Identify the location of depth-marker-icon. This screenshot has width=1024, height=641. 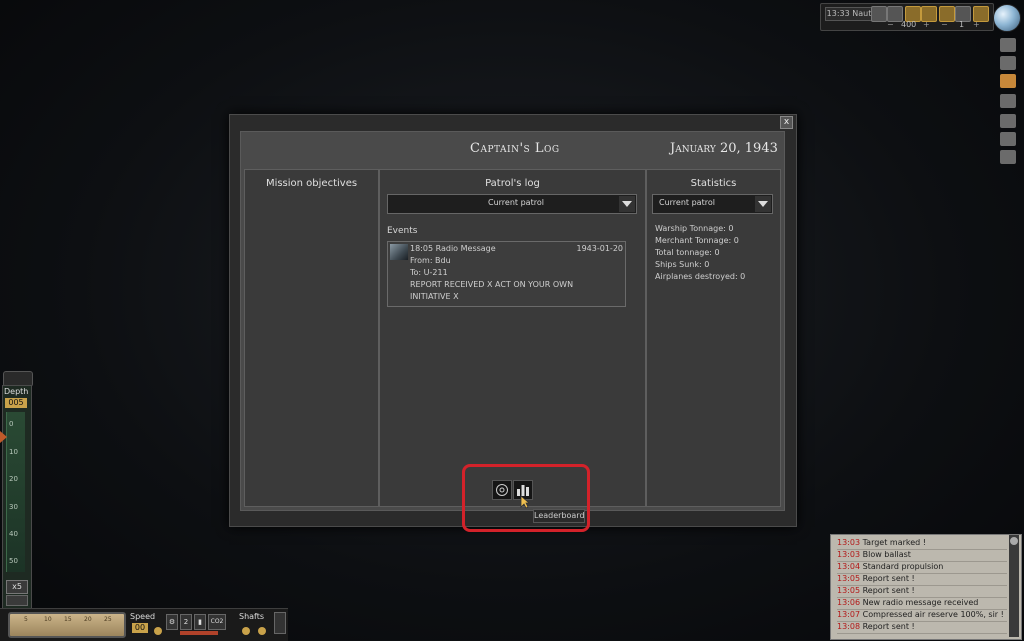
(3, 437).